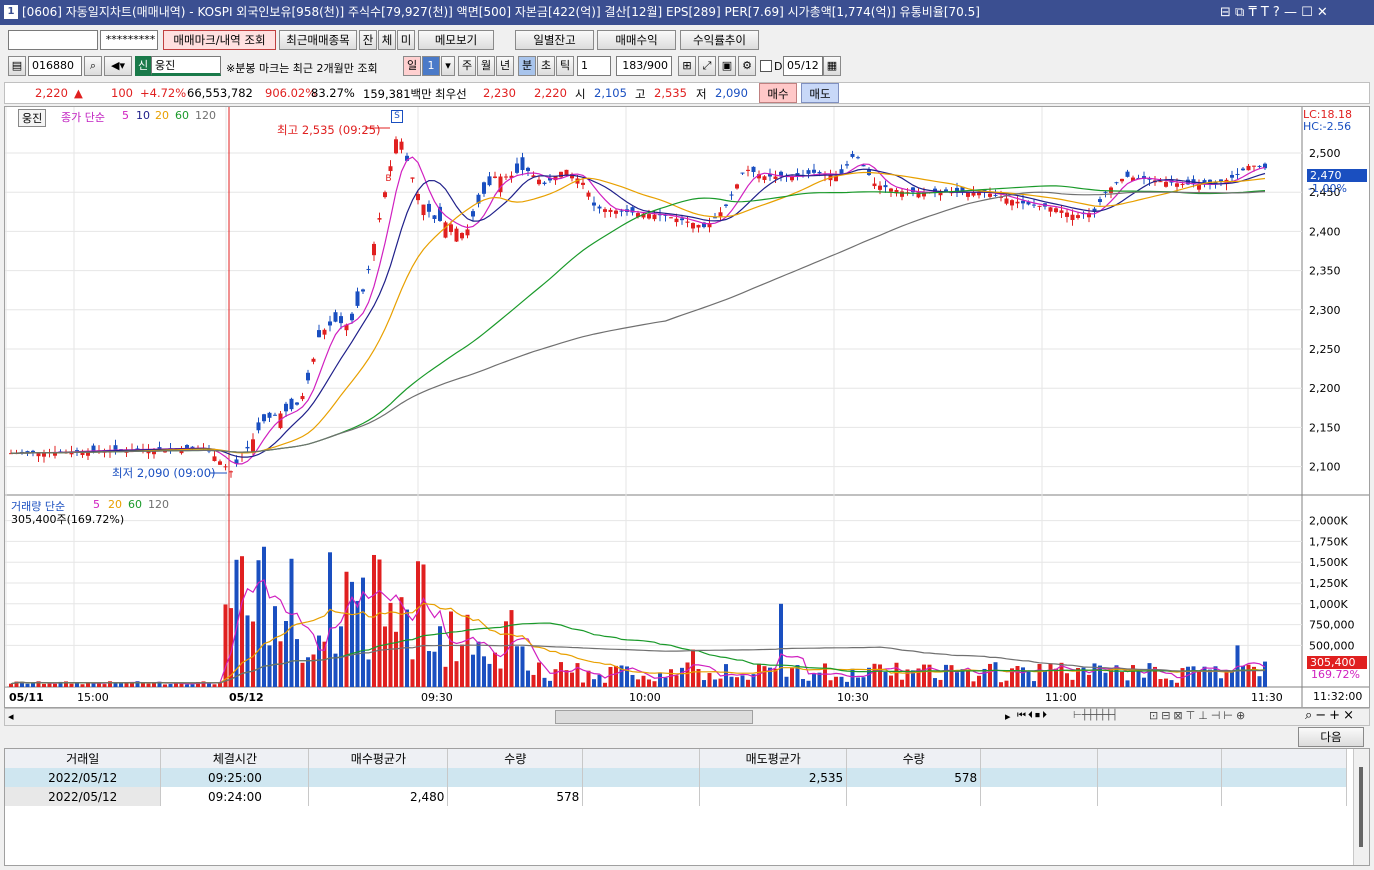 This screenshot has height=870, width=1374. I want to click on trade-profit-button: 매매수익, so click(636, 40).